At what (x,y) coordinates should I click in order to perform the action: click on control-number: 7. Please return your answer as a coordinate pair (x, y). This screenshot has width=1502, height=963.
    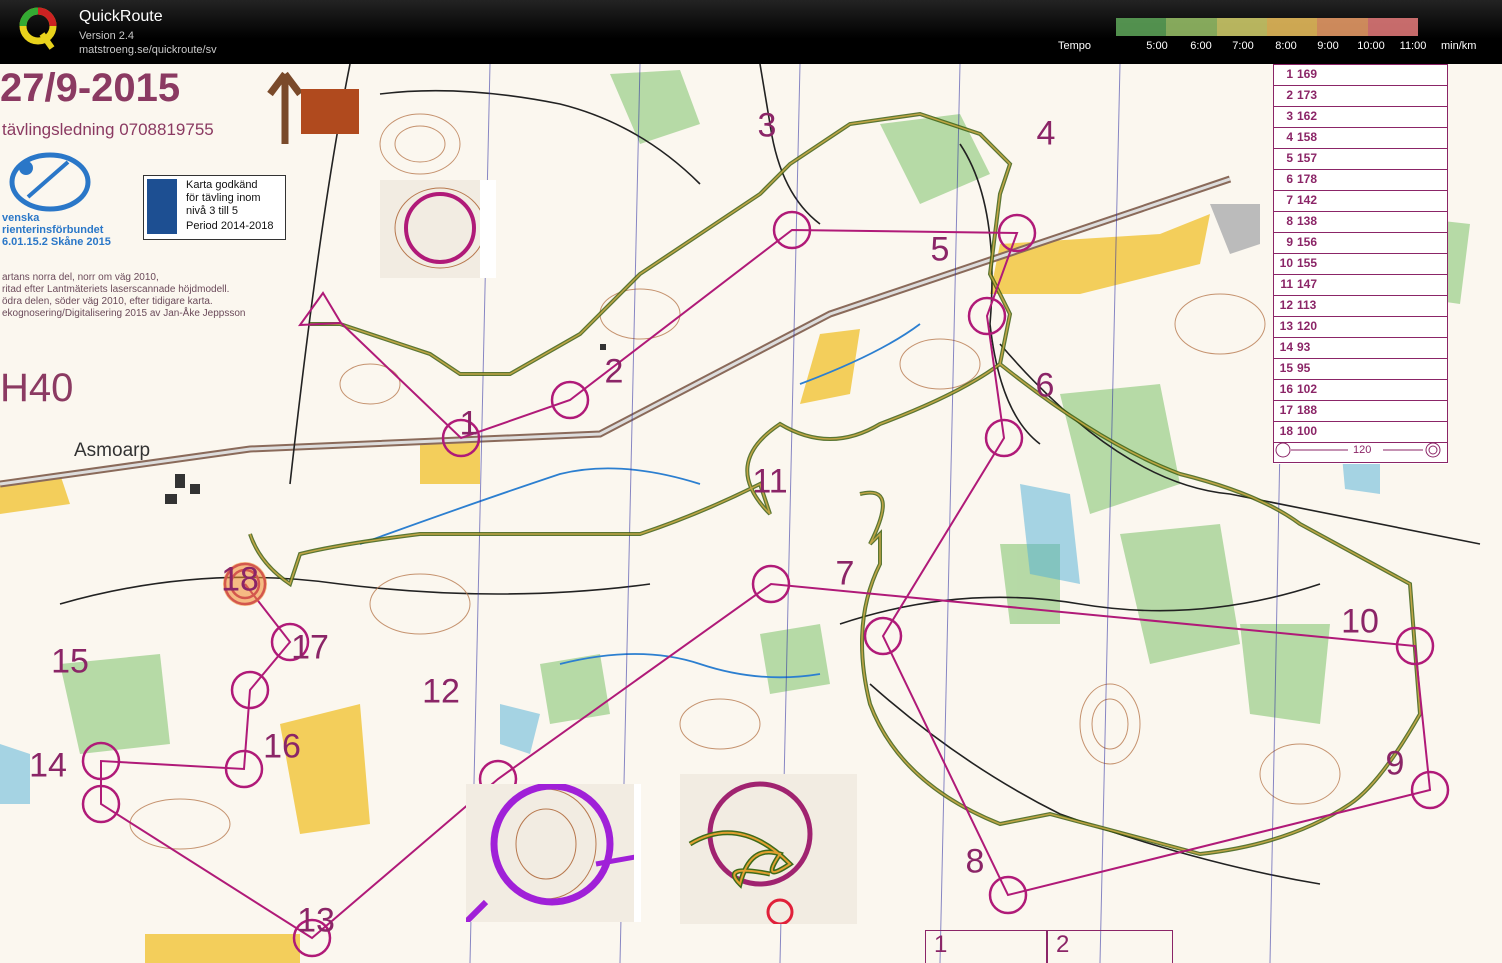
    Looking at the image, I should click on (845, 574).